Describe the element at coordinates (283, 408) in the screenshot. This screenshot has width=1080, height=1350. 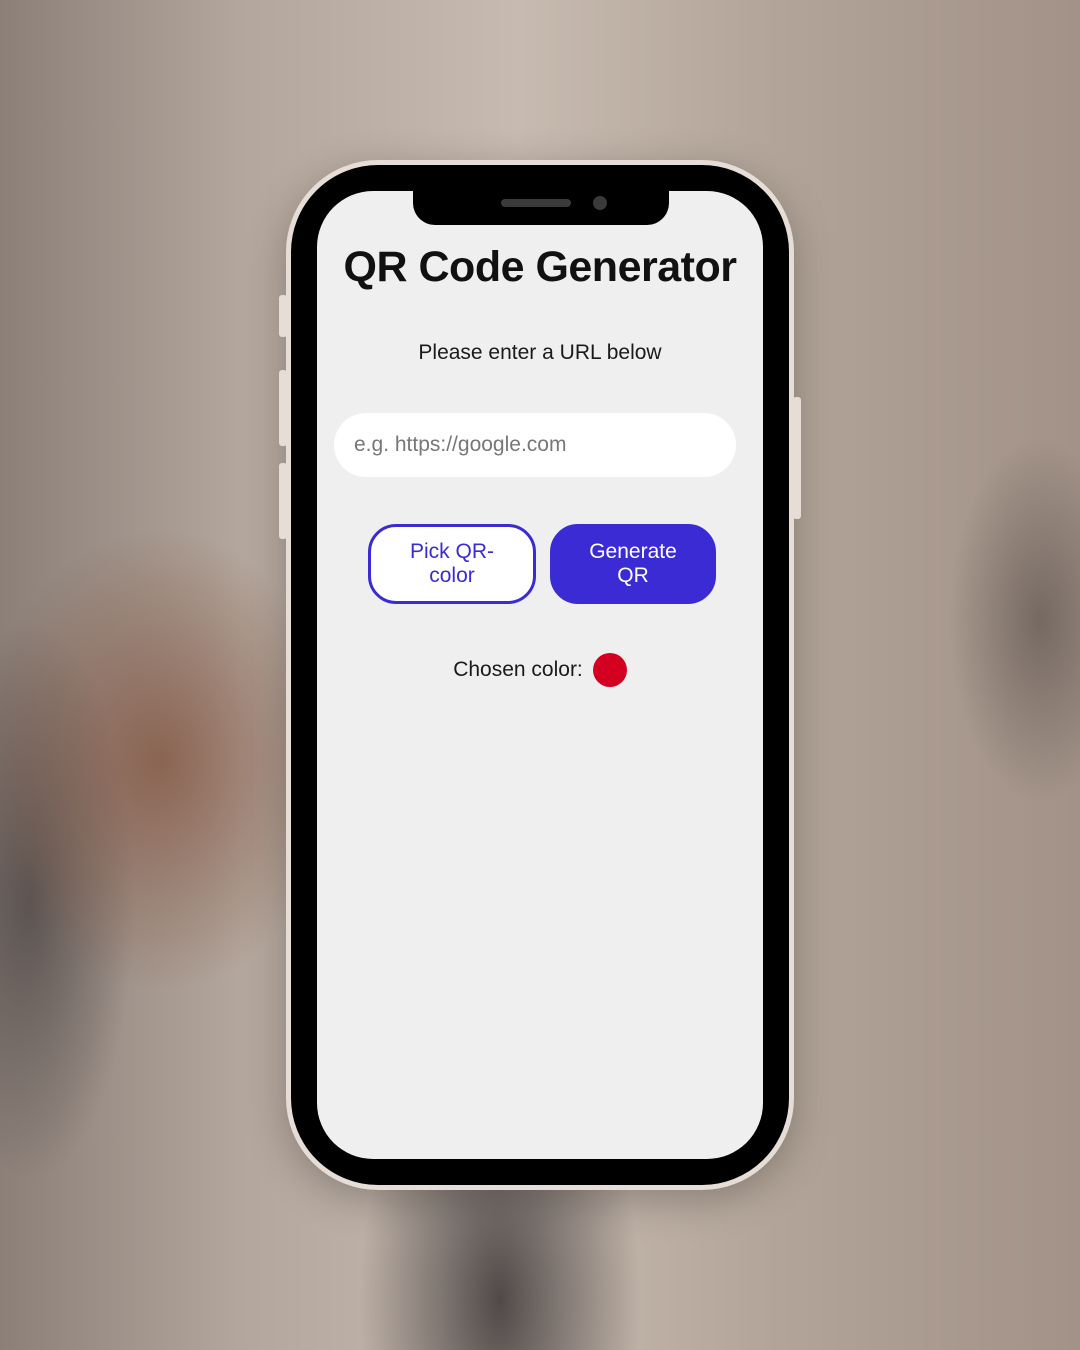
I see `phone-volume-up` at that location.